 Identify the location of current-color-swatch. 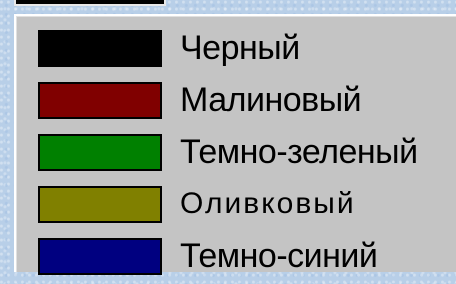
(90, 3).